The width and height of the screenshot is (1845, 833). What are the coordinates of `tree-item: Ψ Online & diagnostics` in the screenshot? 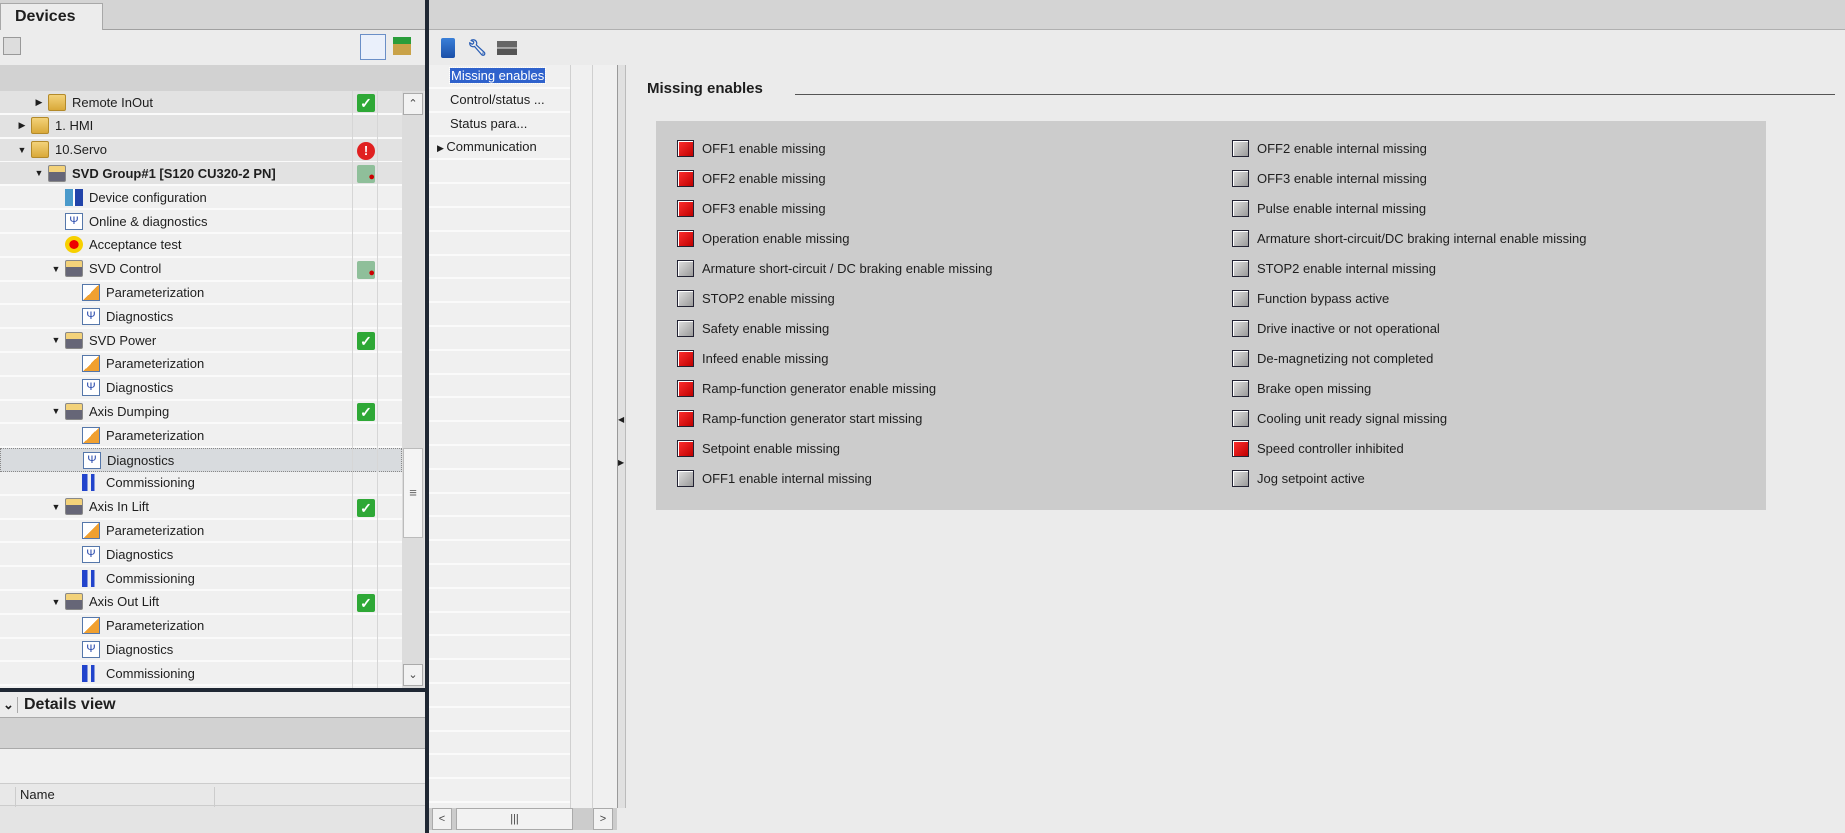 It's located at (201, 222).